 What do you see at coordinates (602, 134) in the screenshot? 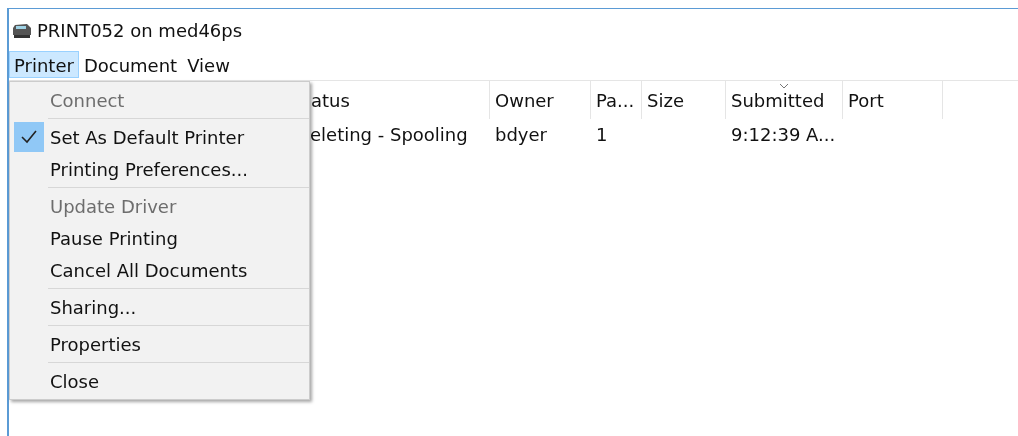
I see `table-cell: 1` at bounding box center [602, 134].